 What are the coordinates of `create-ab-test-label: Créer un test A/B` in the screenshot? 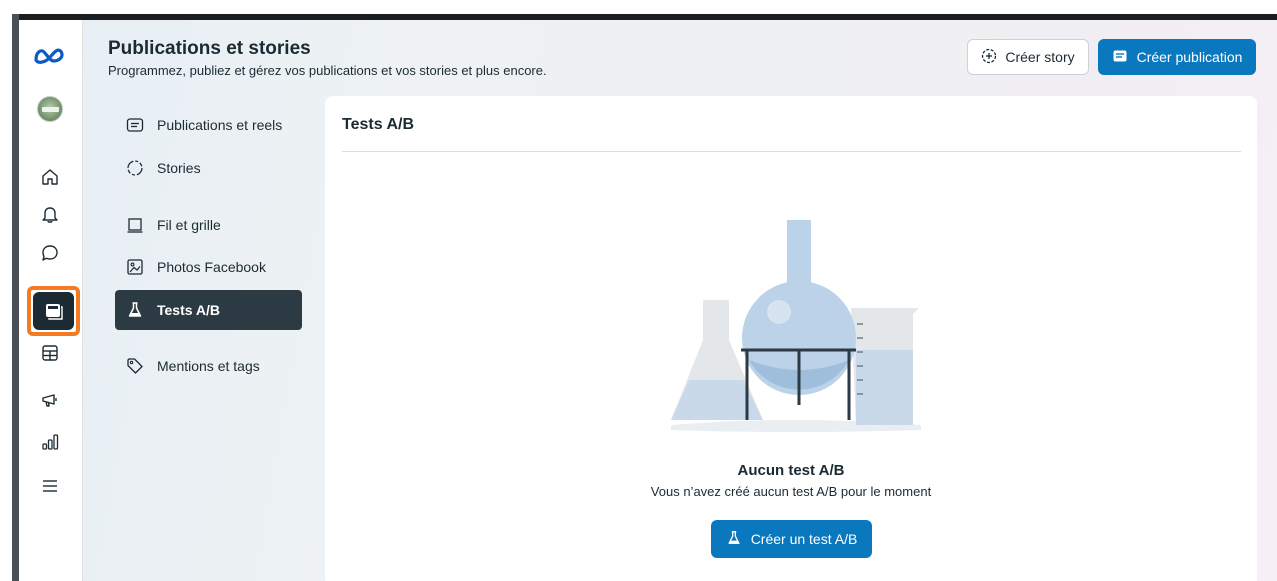 It's located at (804, 539).